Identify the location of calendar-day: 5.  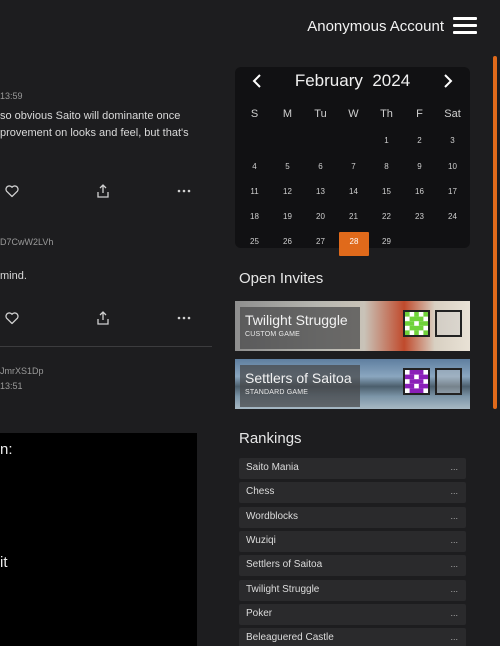
(287, 168).